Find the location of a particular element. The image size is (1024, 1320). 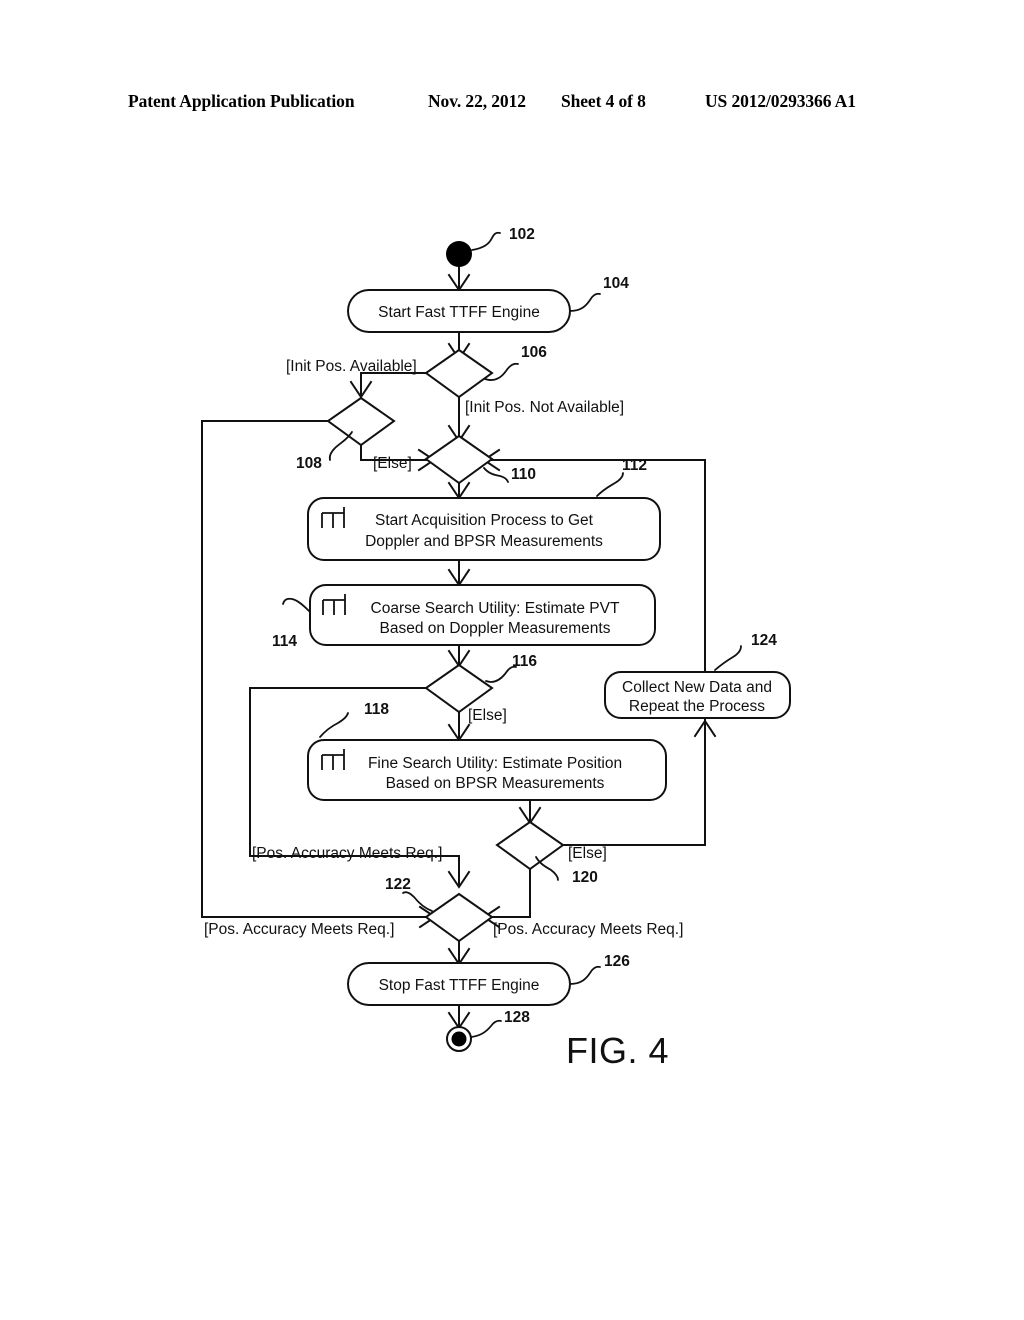

guard-accuracy-meets-outer: [Pos. Accuracy Meets Req.] is located at coordinates (299, 929).